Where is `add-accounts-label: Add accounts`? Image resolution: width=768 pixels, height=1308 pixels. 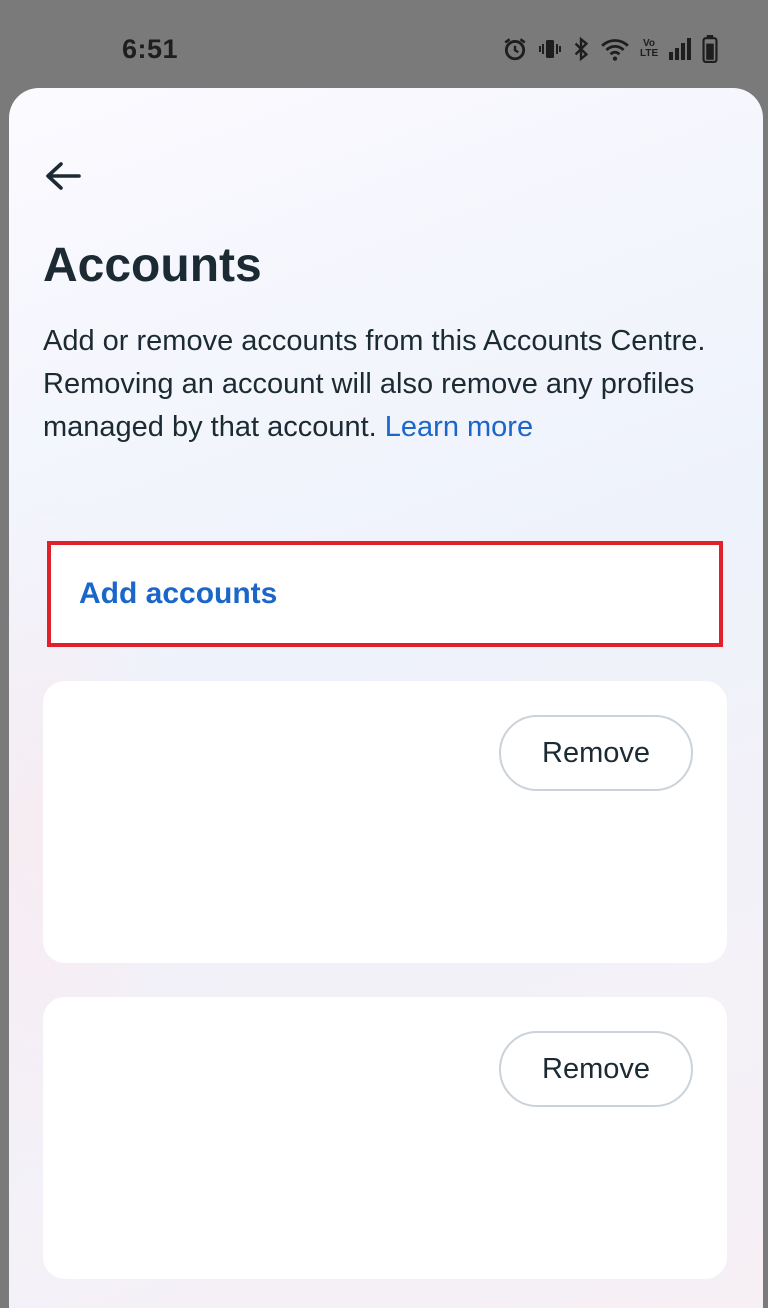
add-accounts-label: Add accounts is located at coordinates (178, 593).